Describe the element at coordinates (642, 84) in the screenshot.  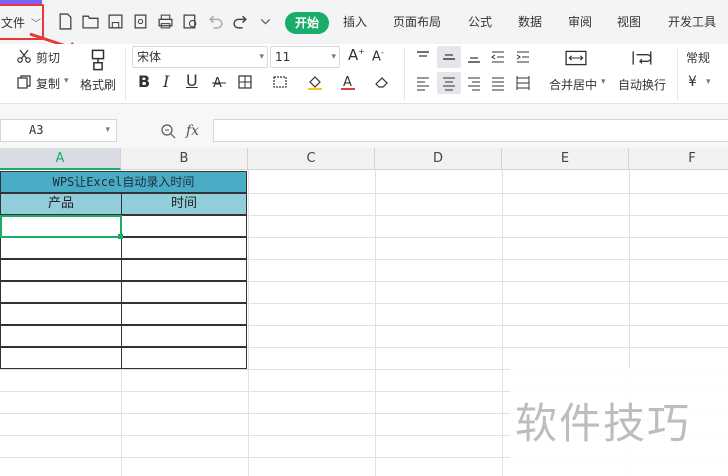
I see `wrap-text-button: 自动换行` at that location.